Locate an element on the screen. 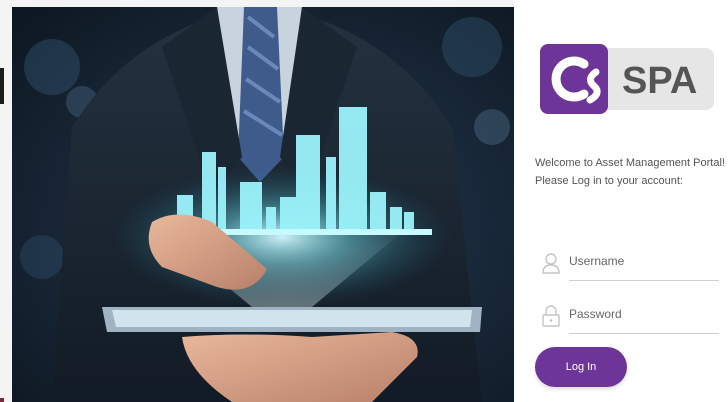 This screenshot has width=728, height=402. welcome-instruction: Please Log in to your account: is located at coordinates (609, 181).